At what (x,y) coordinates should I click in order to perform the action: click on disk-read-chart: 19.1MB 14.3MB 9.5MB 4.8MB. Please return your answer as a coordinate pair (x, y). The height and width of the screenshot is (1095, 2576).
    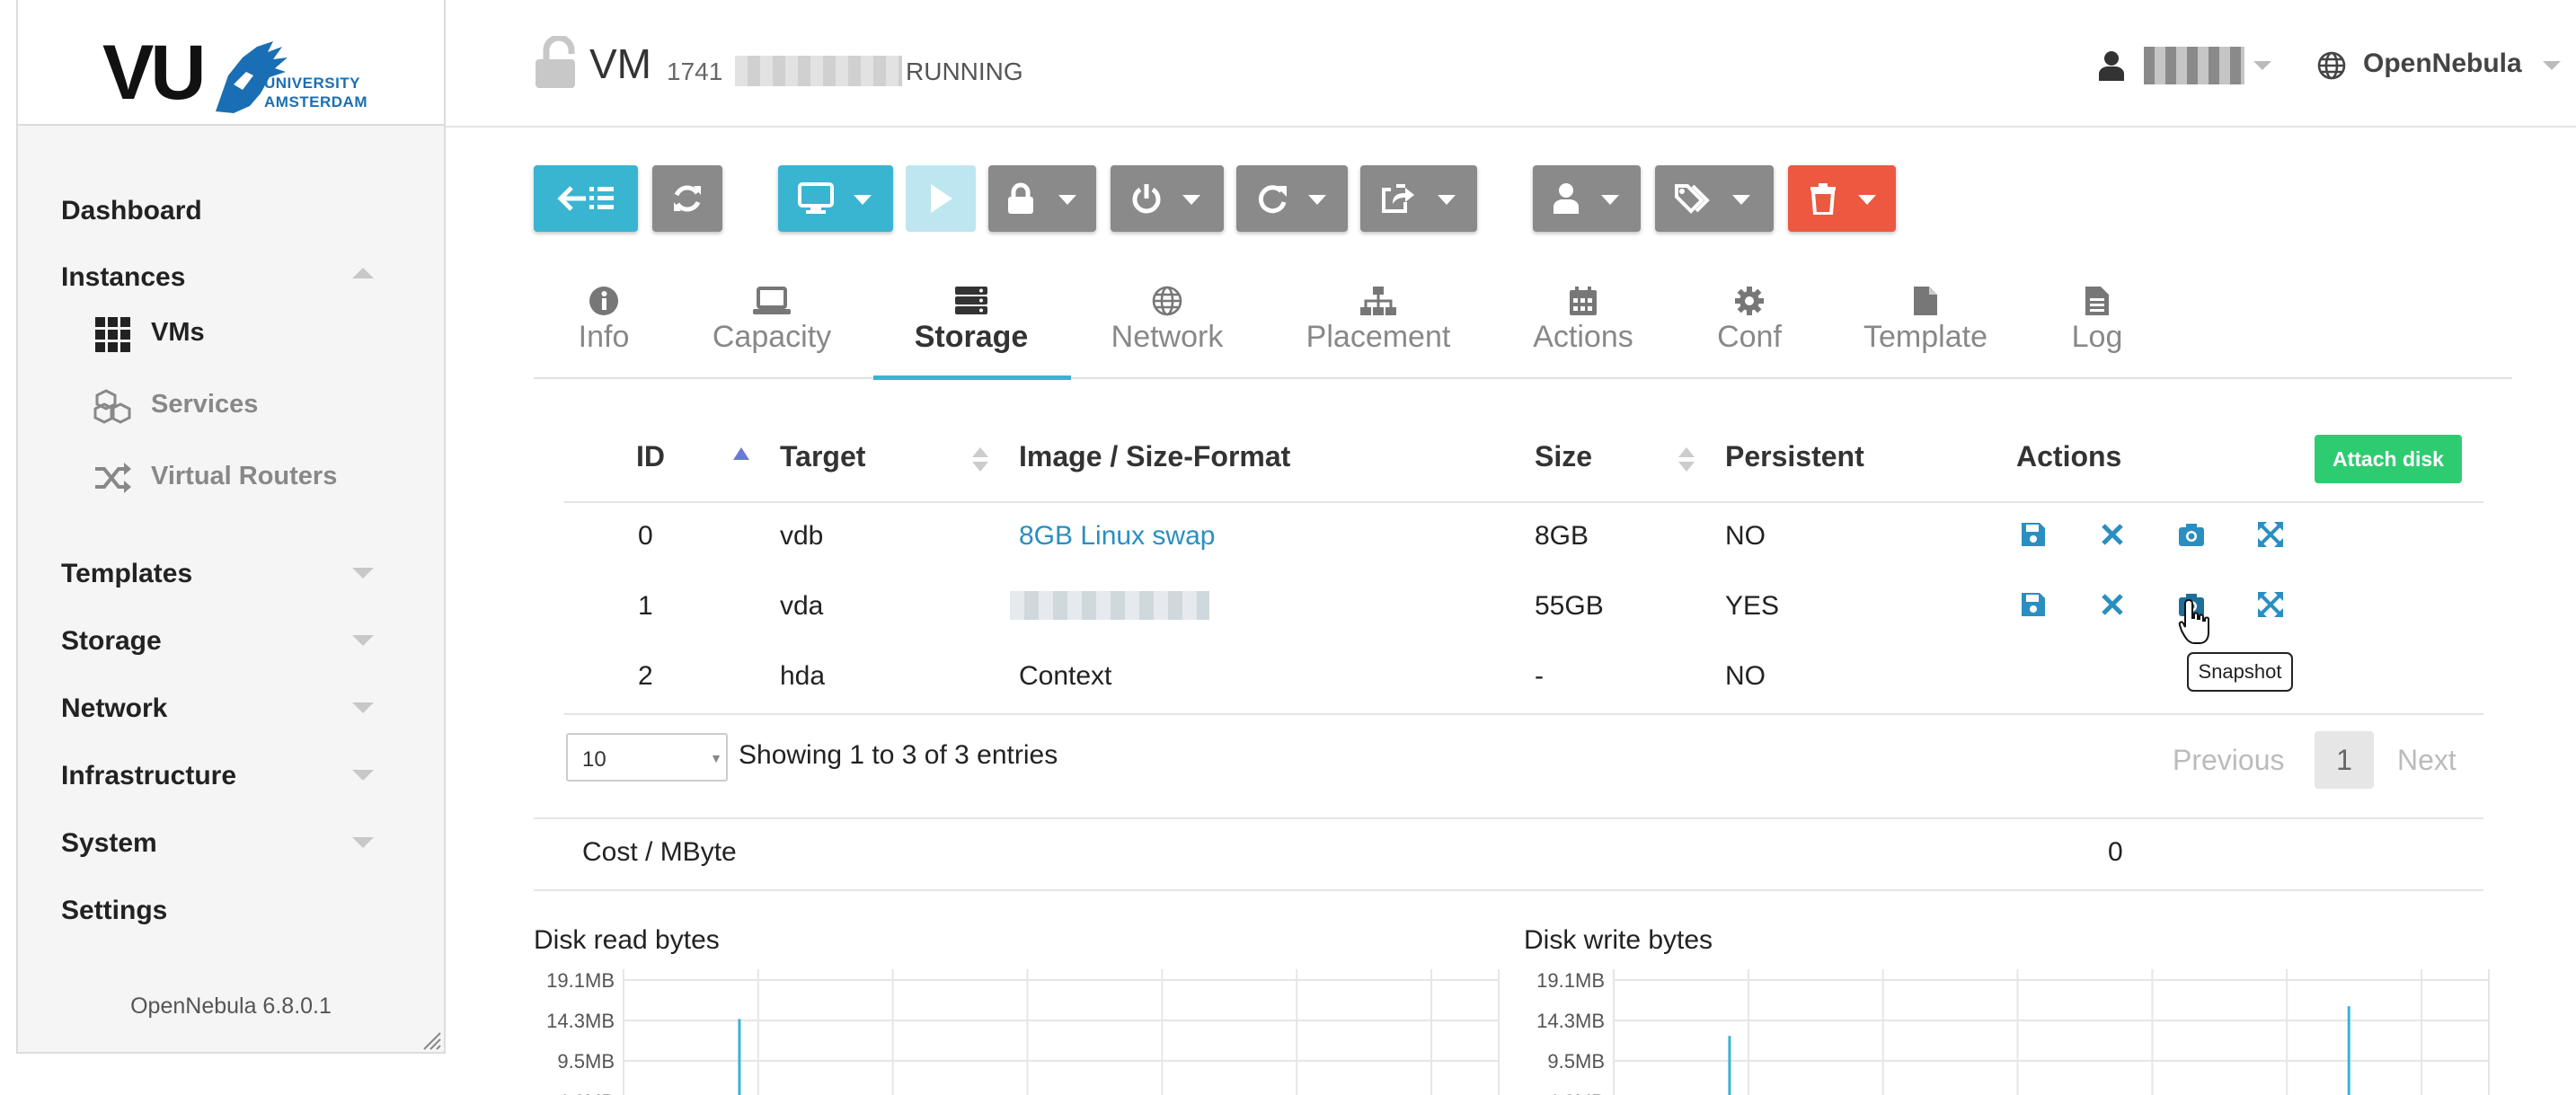
    Looking at the image, I should click on (1023, 1032).